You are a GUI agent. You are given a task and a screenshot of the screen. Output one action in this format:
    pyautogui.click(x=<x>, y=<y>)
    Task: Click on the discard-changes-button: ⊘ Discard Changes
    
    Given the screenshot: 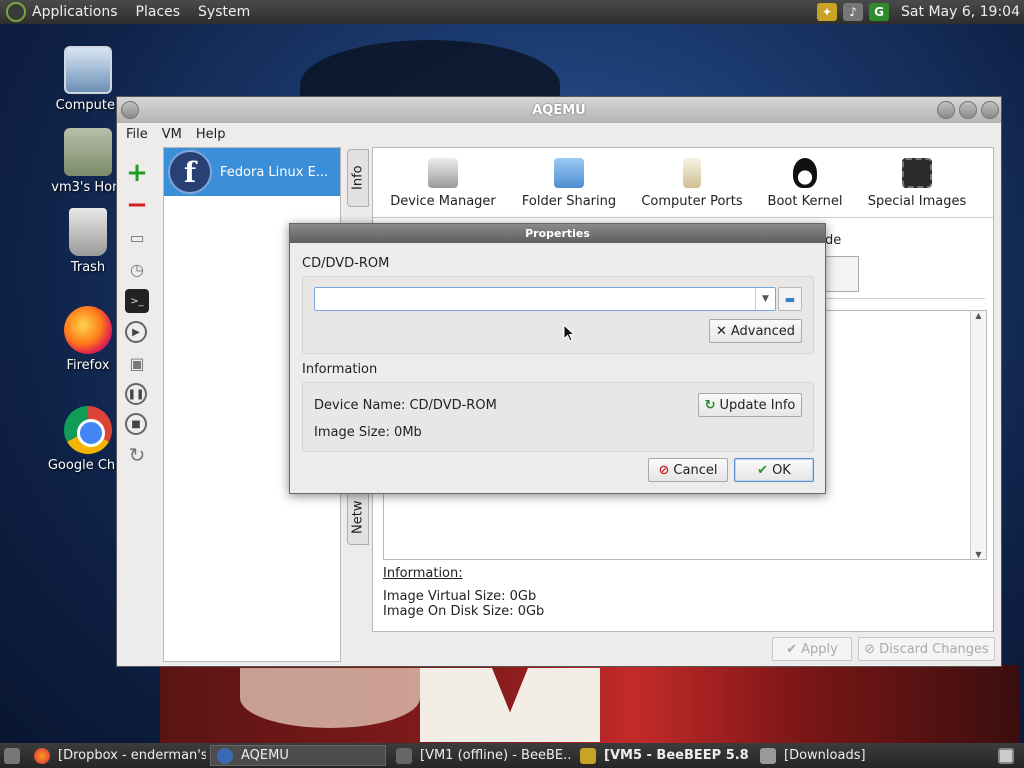 What is the action you would take?
    pyautogui.click(x=926, y=649)
    